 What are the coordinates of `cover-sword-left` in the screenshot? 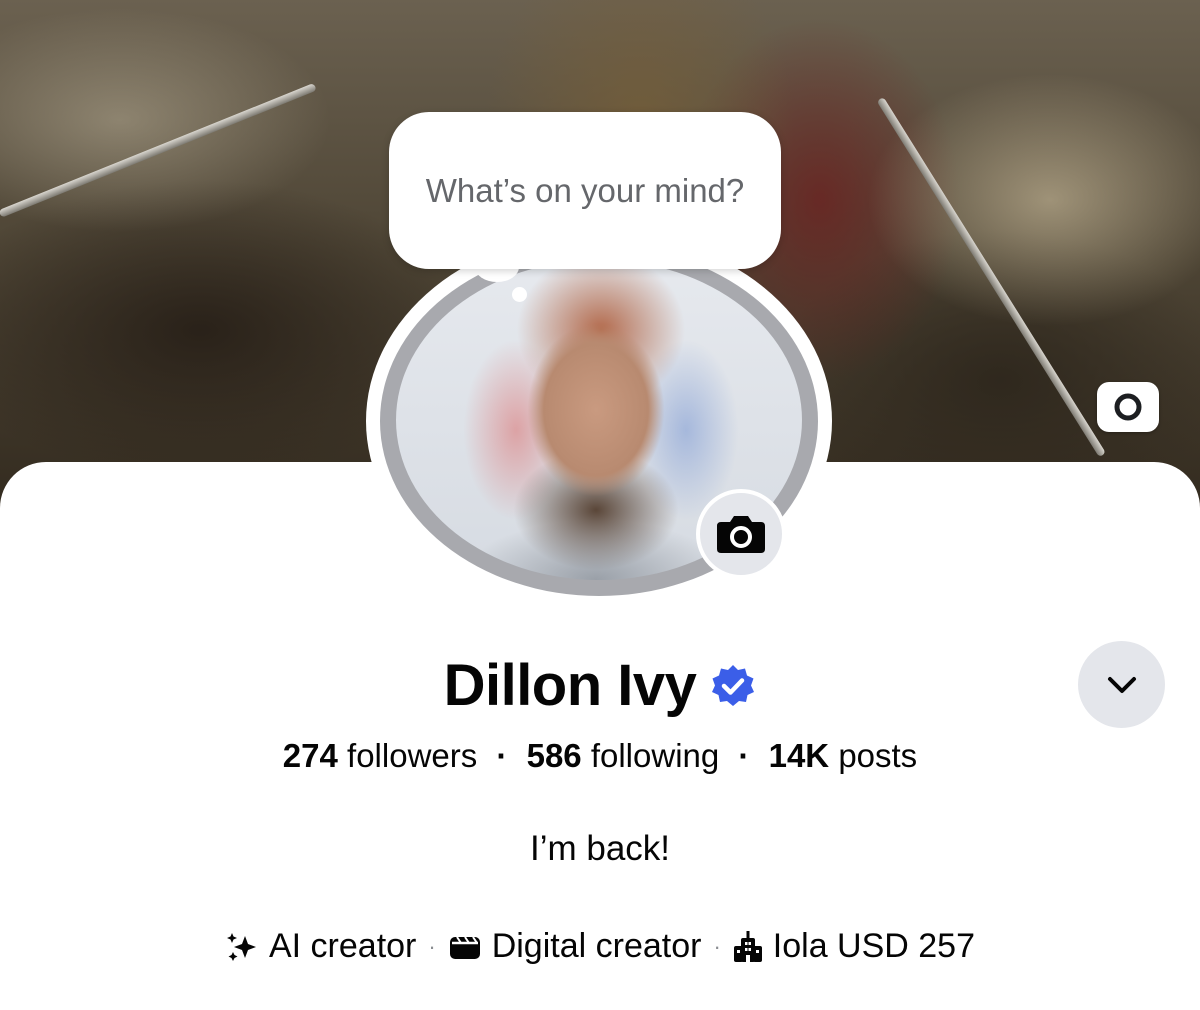 It's located at (158, 150).